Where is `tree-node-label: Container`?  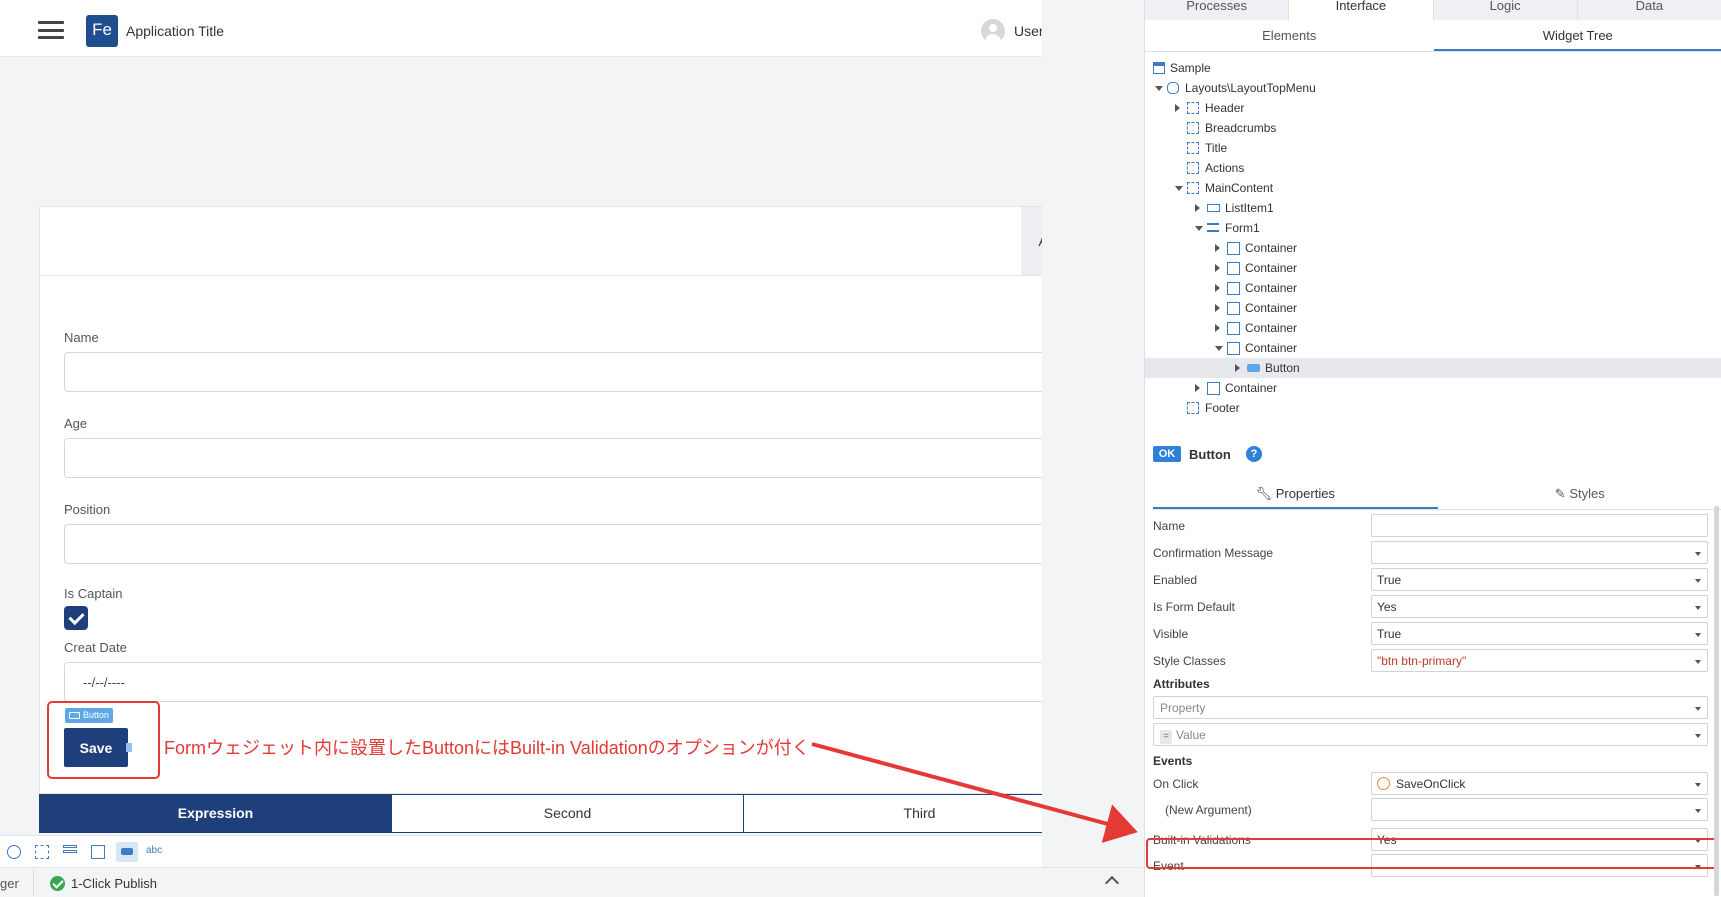
tree-node-label: Container is located at coordinates (1271, 308).